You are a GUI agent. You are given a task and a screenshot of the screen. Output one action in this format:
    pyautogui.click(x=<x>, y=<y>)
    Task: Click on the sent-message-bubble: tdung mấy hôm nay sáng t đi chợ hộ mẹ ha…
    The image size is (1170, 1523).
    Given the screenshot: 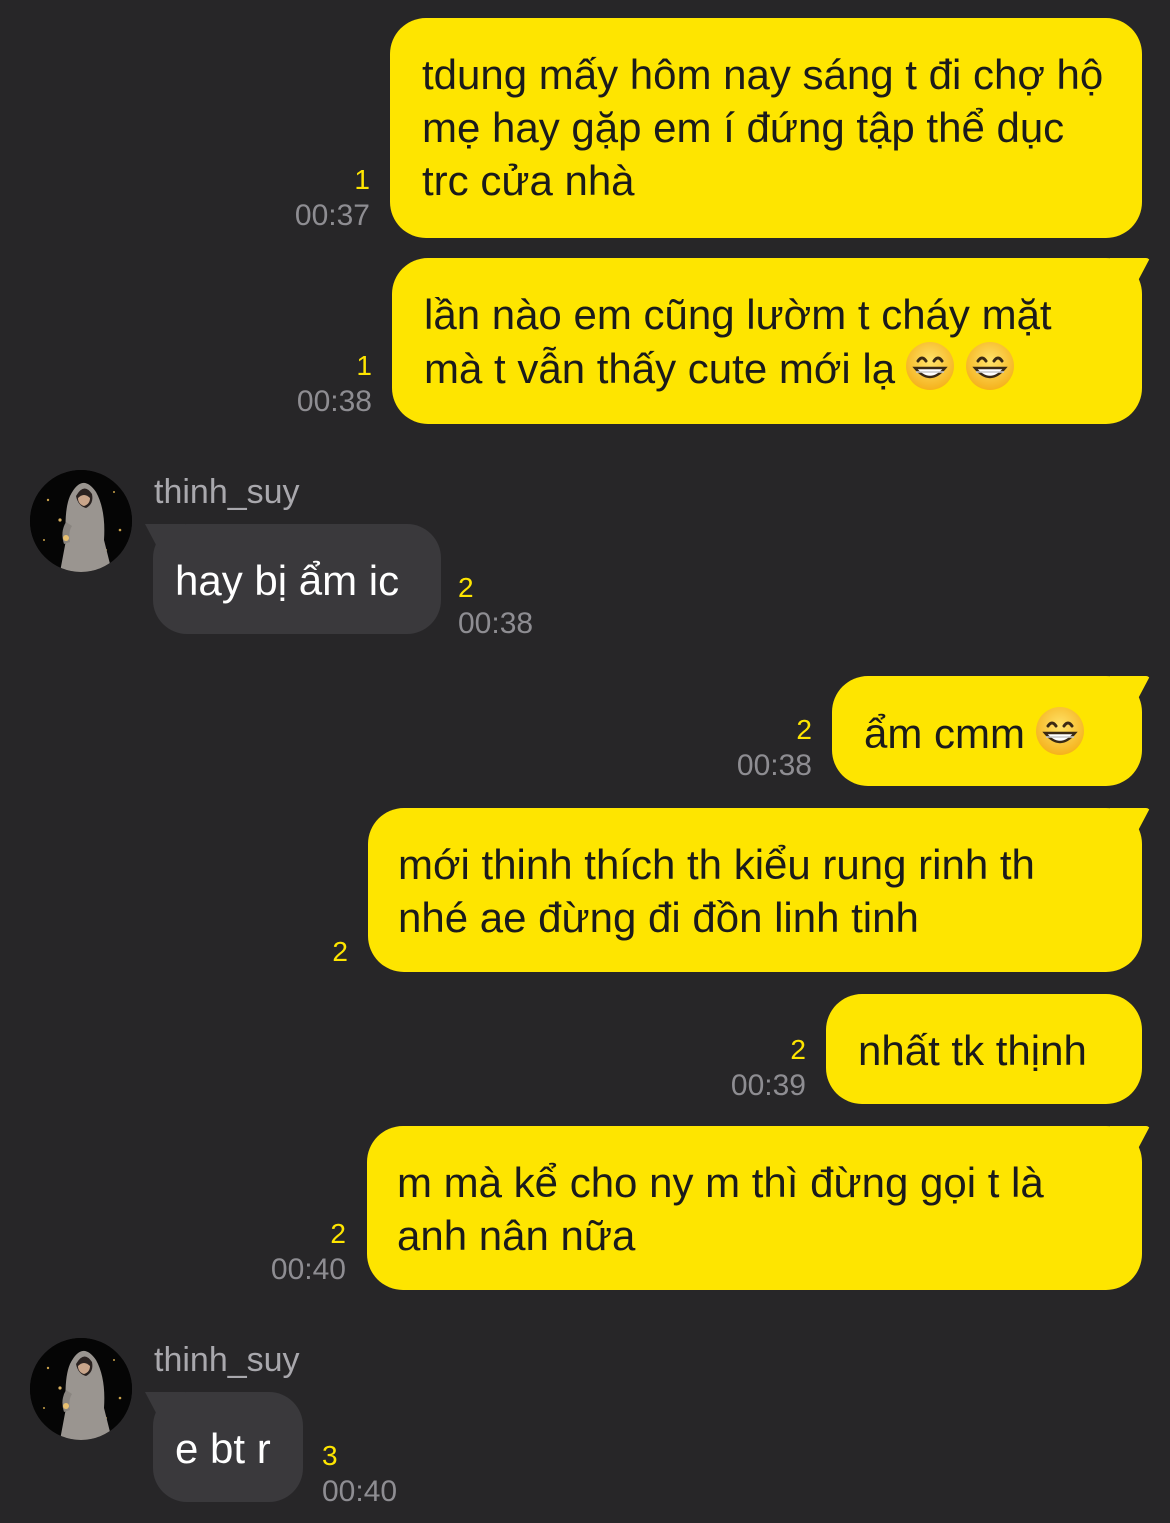 What is the action you would take?
    pyautogui.click(x=766, y=128)
    